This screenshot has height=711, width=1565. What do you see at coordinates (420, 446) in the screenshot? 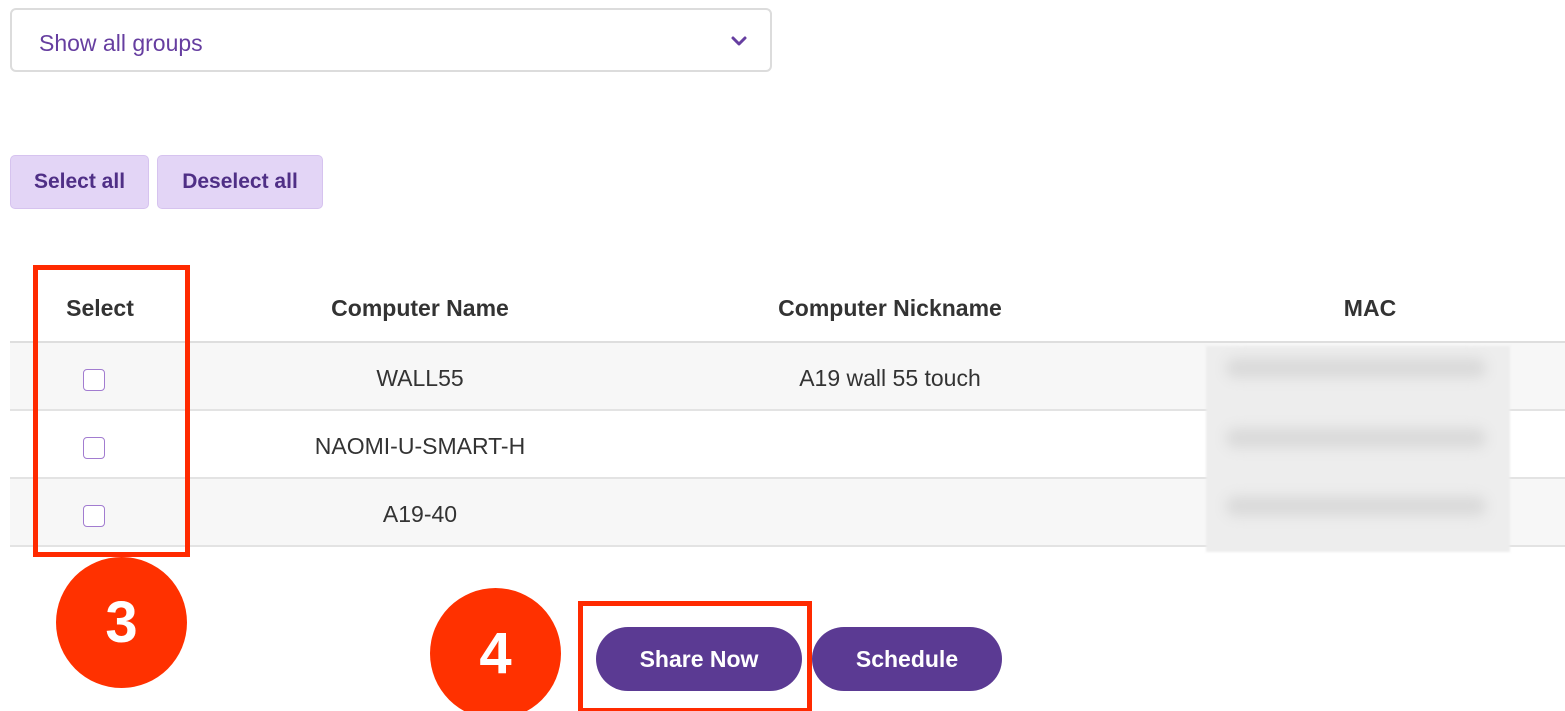
I see `computer-name-cell: NAOMI-U-SMART-H` at bounding box center [420, 446].